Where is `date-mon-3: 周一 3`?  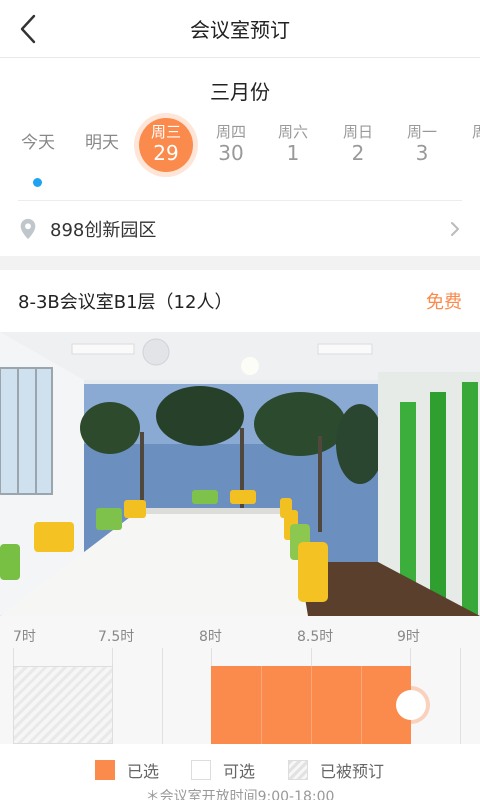 date-mon-3: 周一 3 is located at coordinates (422, 148).